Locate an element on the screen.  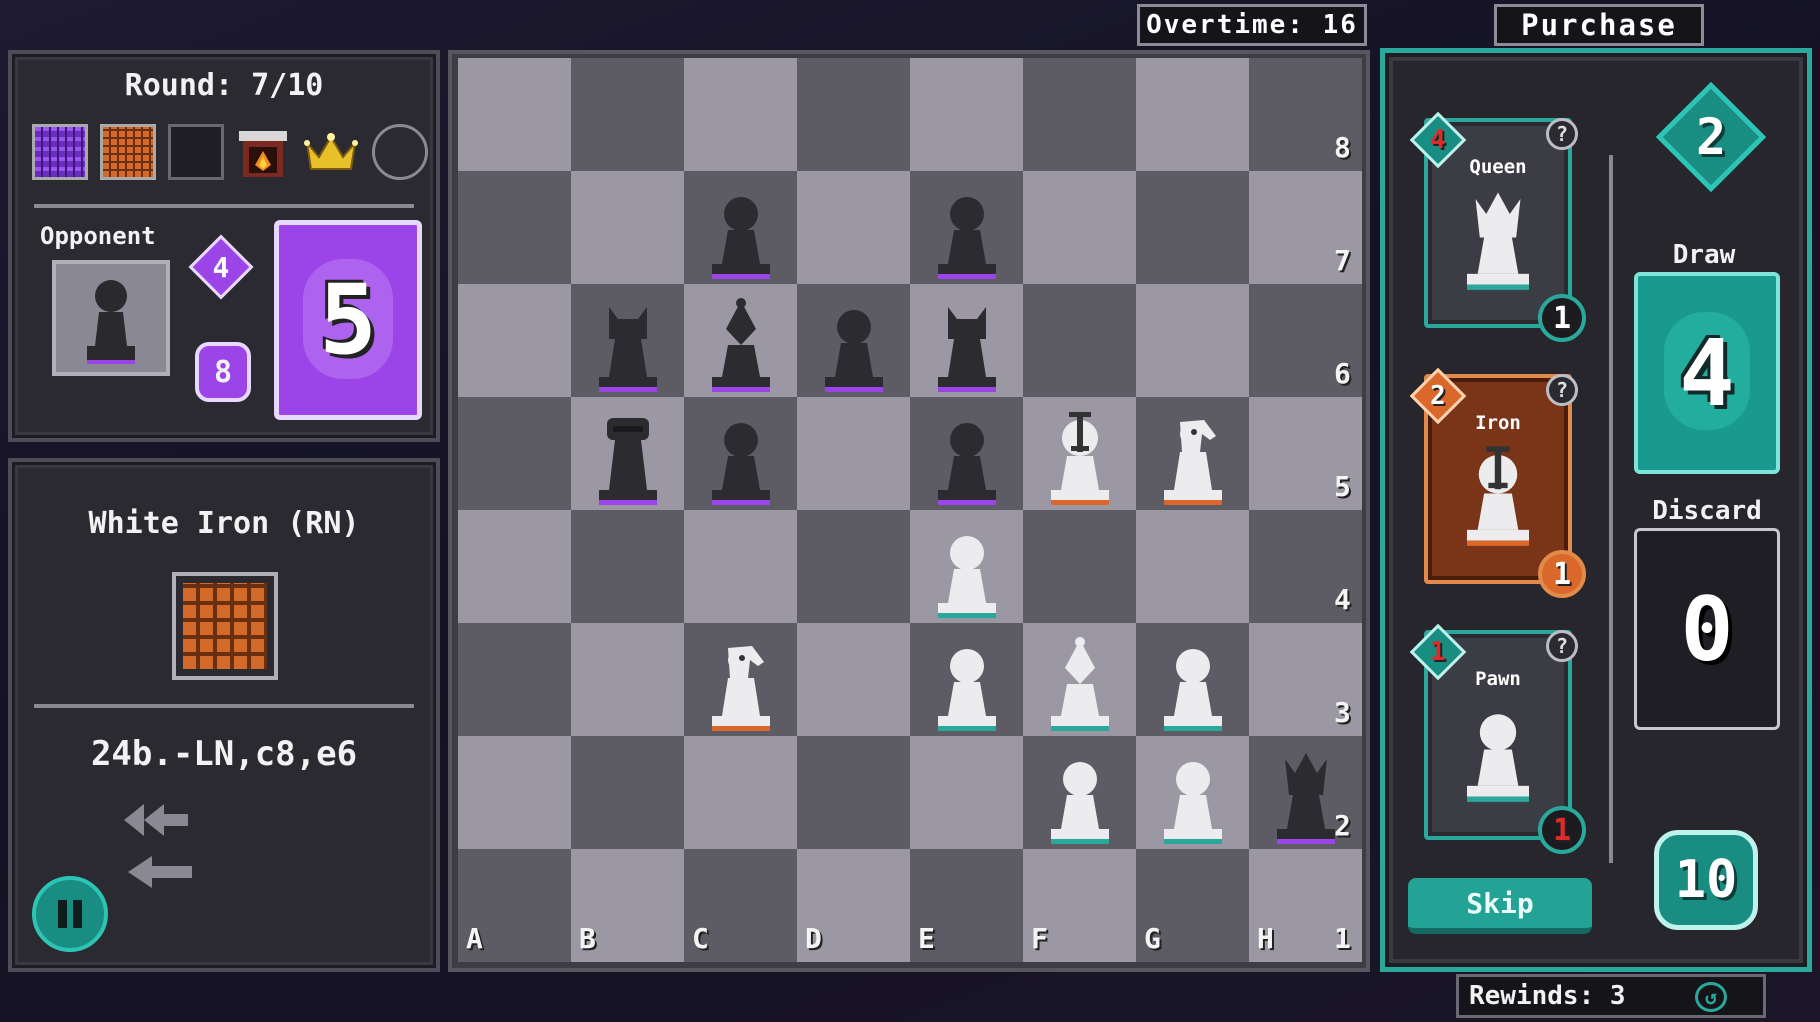
opponent-cost: 4 is located at coordinates (221, 267).